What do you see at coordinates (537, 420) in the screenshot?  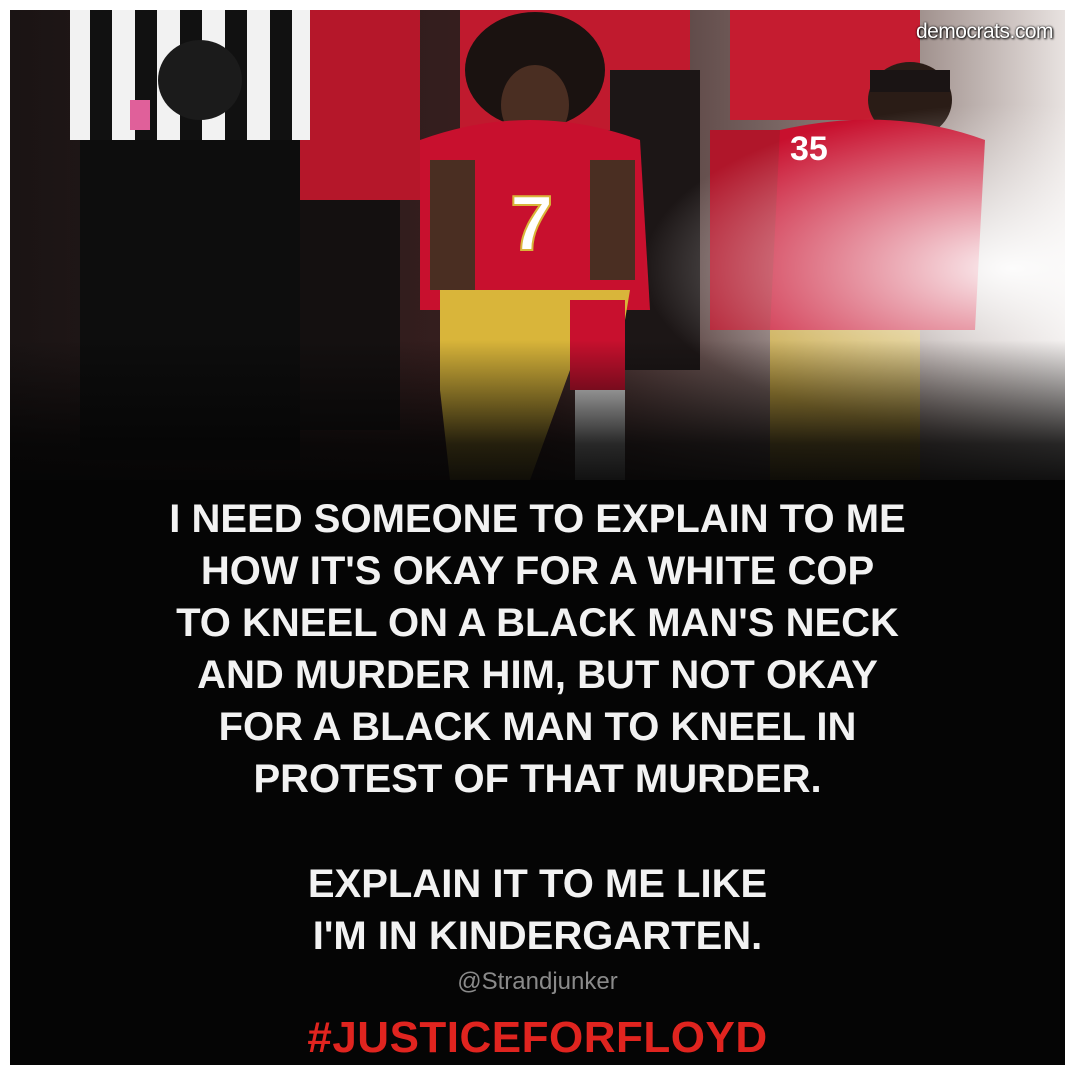 I see `photo-fade-overlay` at bounding box center [537, 420].